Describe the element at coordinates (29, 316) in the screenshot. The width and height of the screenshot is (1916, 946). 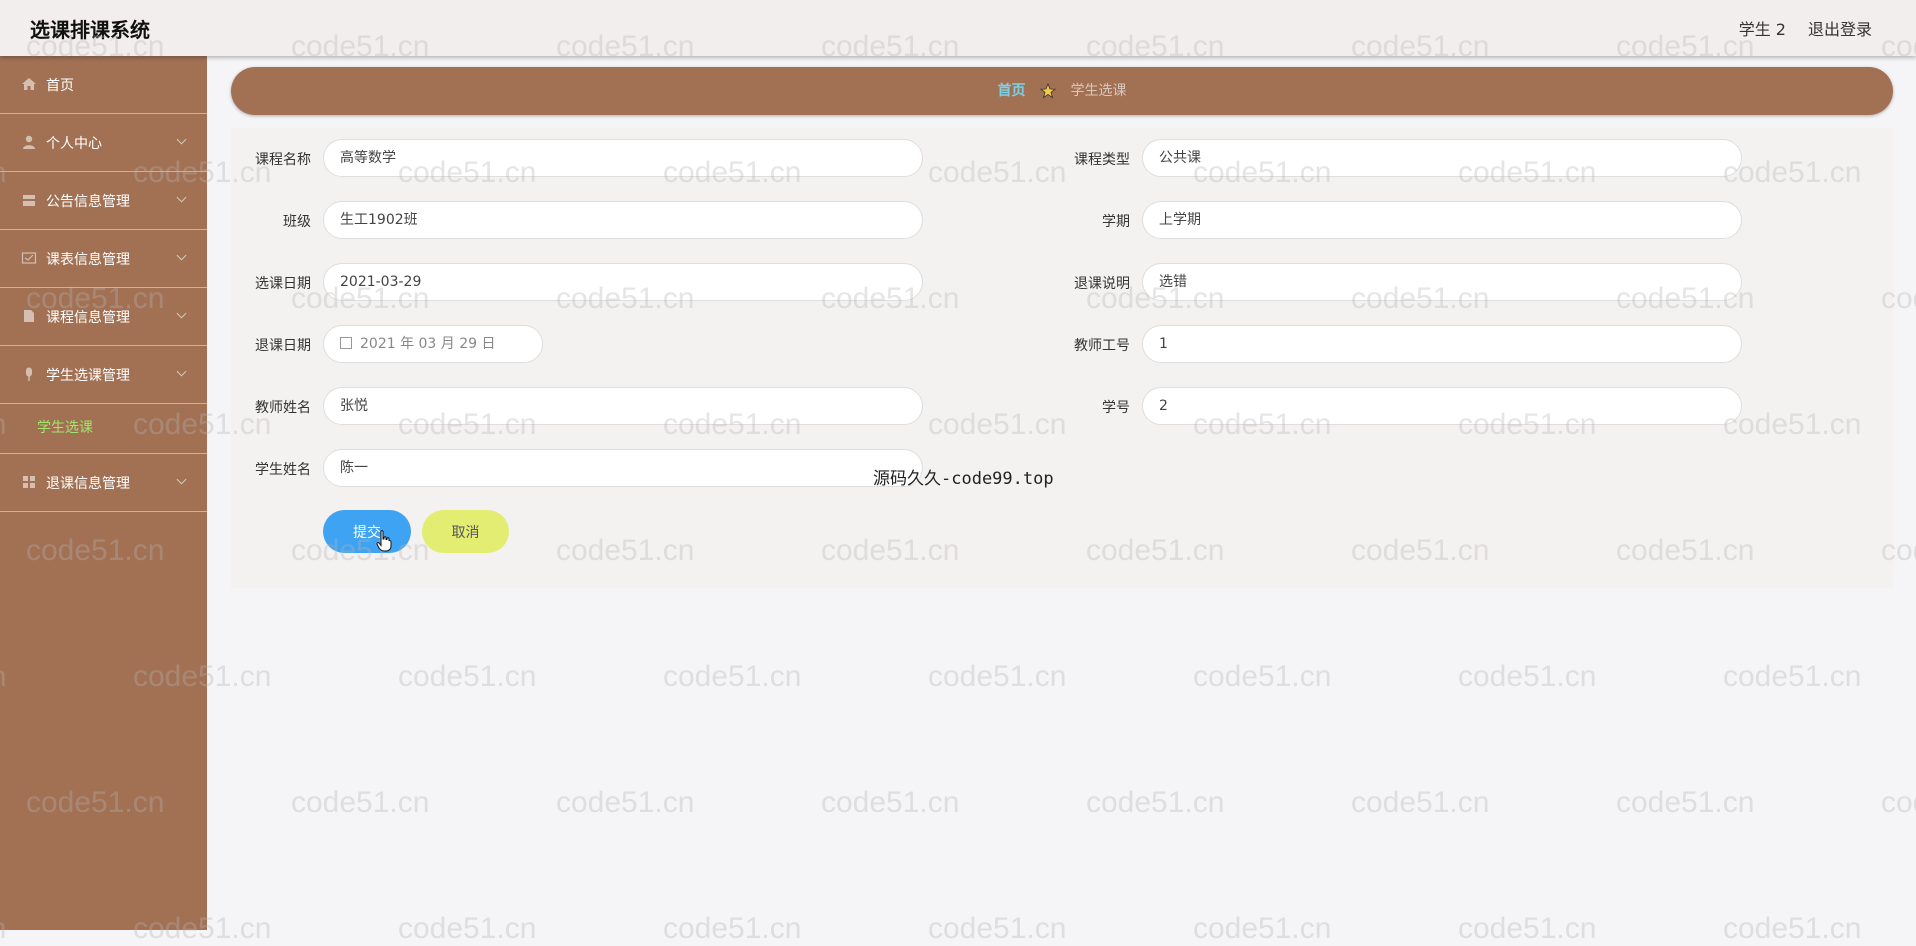
I see `course-icon` at that location.